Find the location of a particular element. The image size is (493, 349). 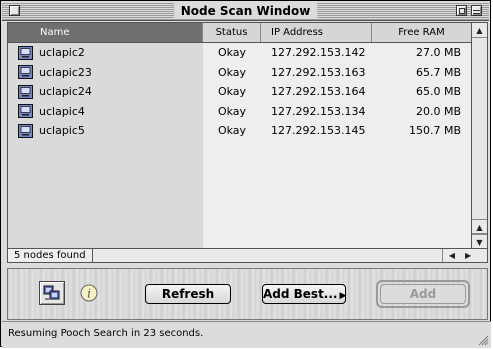

scroll-up-arrow-icon: ▲ is located at coordinates (479, 30).